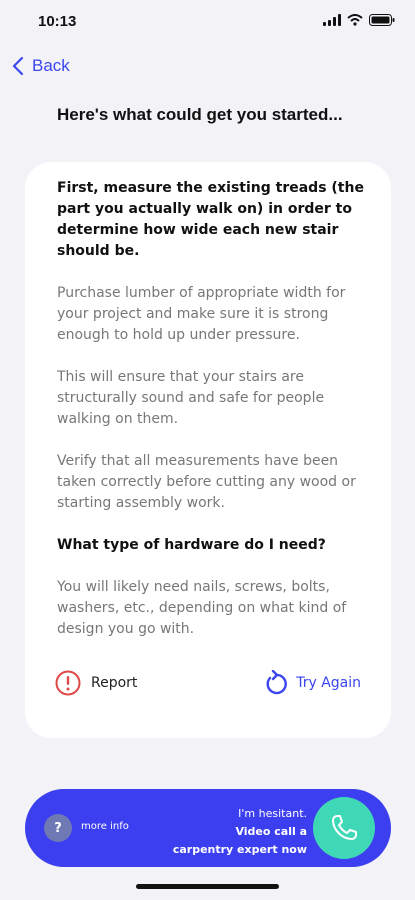 Image resolution: width=415 pixels, height=900 pixels. What do you see at coordinates (207, 886) in the screenshot?
I see `home-indicator` at bounding box center [207, 886].